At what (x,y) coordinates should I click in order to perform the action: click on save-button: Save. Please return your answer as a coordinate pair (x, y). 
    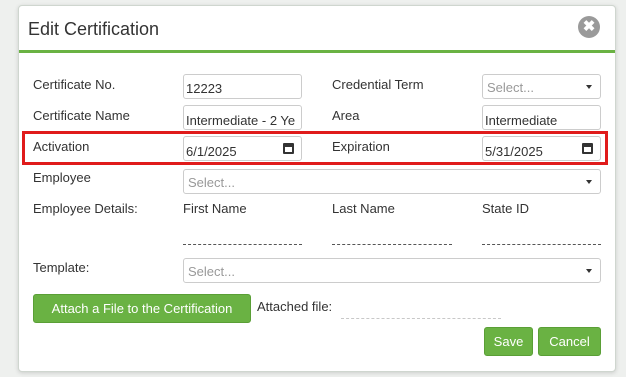
    Looking at the image, I should click on (508, 341).